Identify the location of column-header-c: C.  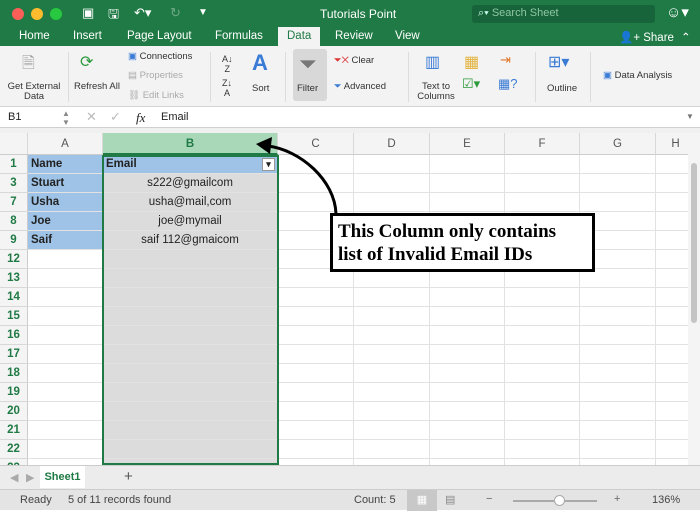
(316, 144).